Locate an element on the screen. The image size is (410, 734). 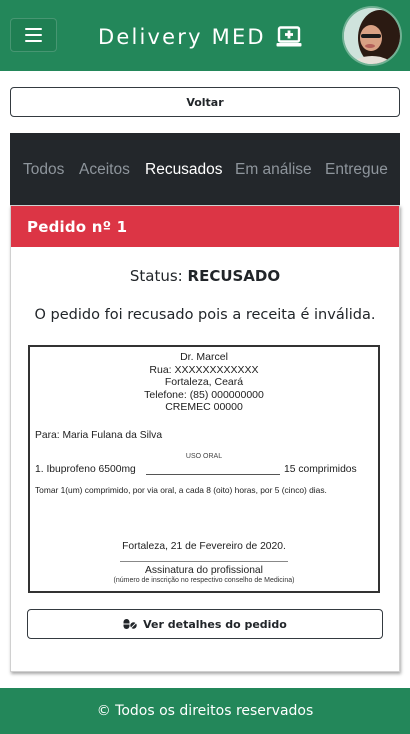
brand-title: Delivery MED is located at coordinates (182, 37).